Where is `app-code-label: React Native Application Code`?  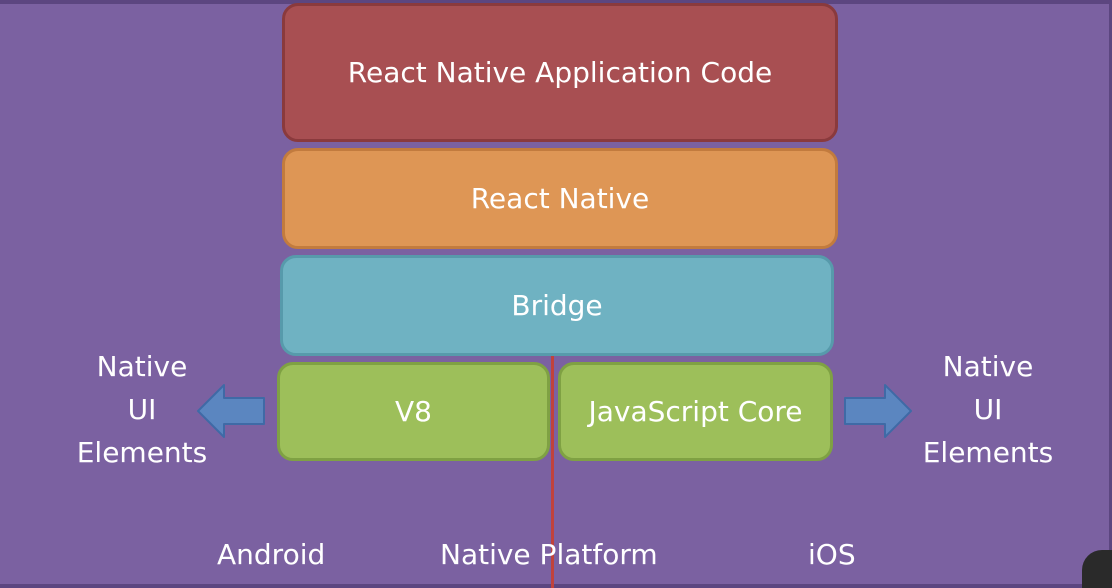 app-code-label: React Native Application Code is located at coordinates (560, 72).